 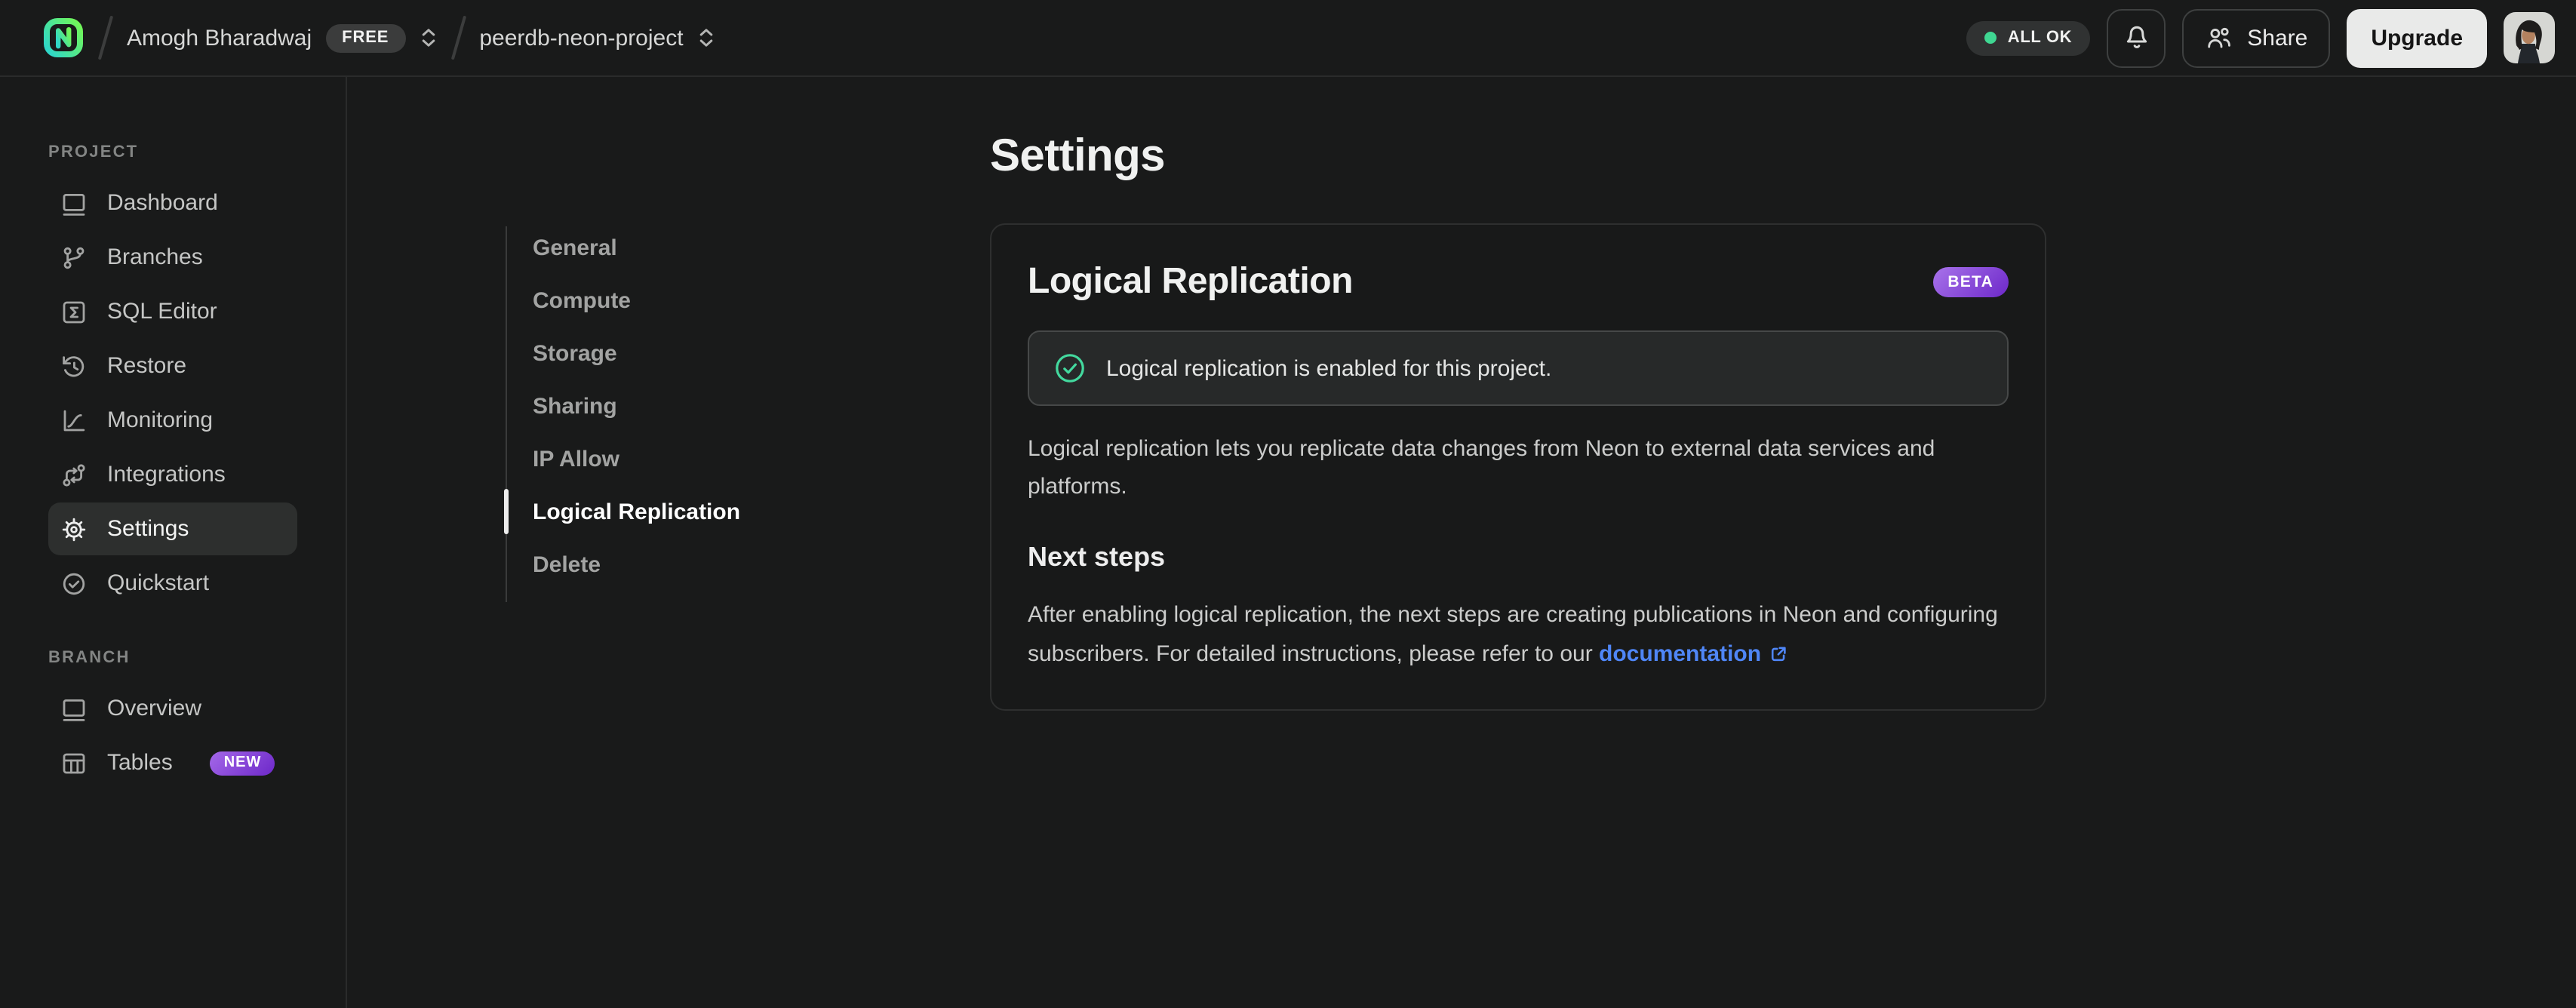 What do you see at coordinates (74, 311) in the screenshot?
I see `sql-terminal-icon` at bounding box center [74, 311].